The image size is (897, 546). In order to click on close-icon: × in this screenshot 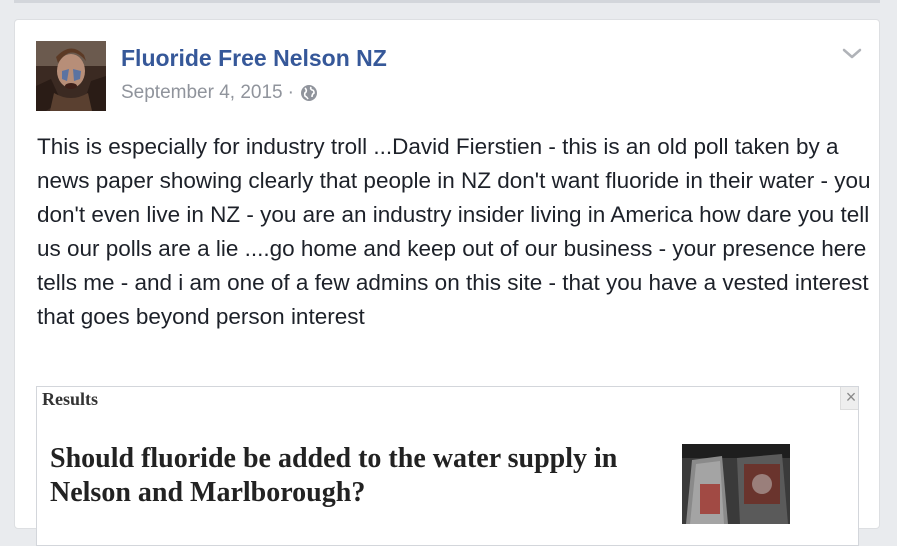, I will do `click(849, 398)`.